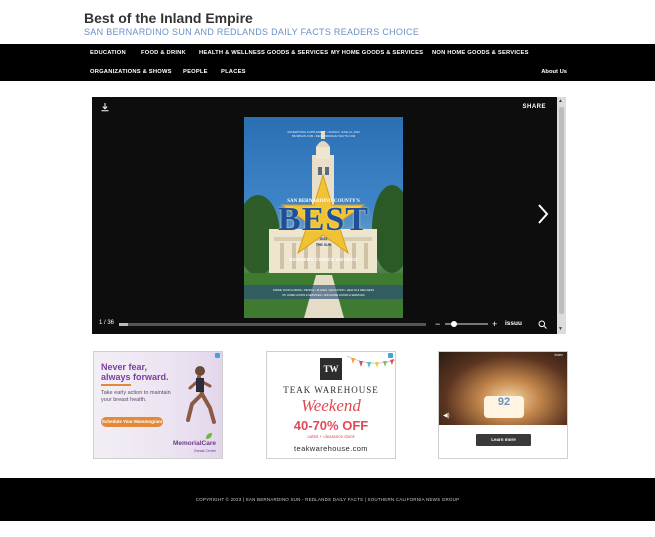 The height and width of the screenshot is (537, 655). I want to click on ad-headline-line-2: always forward., so click(135, 377).